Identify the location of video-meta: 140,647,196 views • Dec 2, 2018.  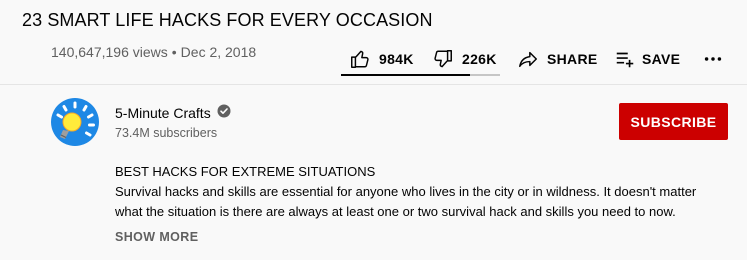
(153, 52).